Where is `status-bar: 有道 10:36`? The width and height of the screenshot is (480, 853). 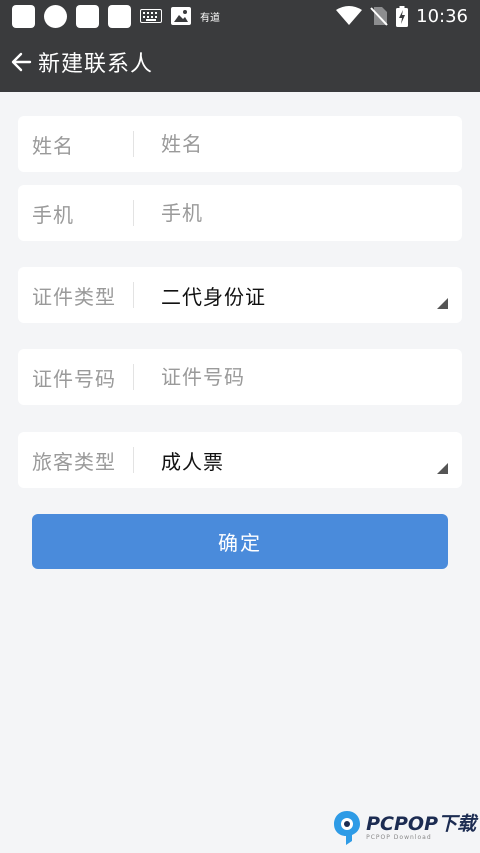 status-bar: 有道 10:36 is located at coordinates (240, 16).